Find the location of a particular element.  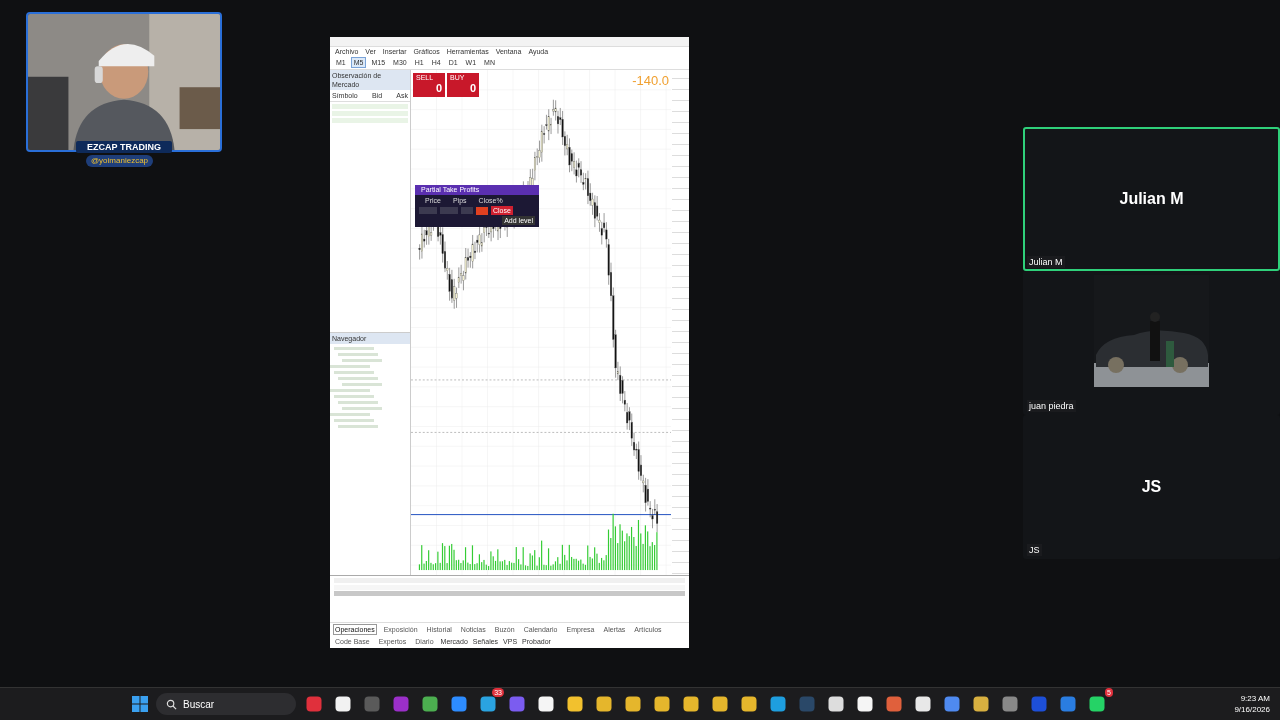

participant-display-name: Julian M is located at coordinates (1151, 199).